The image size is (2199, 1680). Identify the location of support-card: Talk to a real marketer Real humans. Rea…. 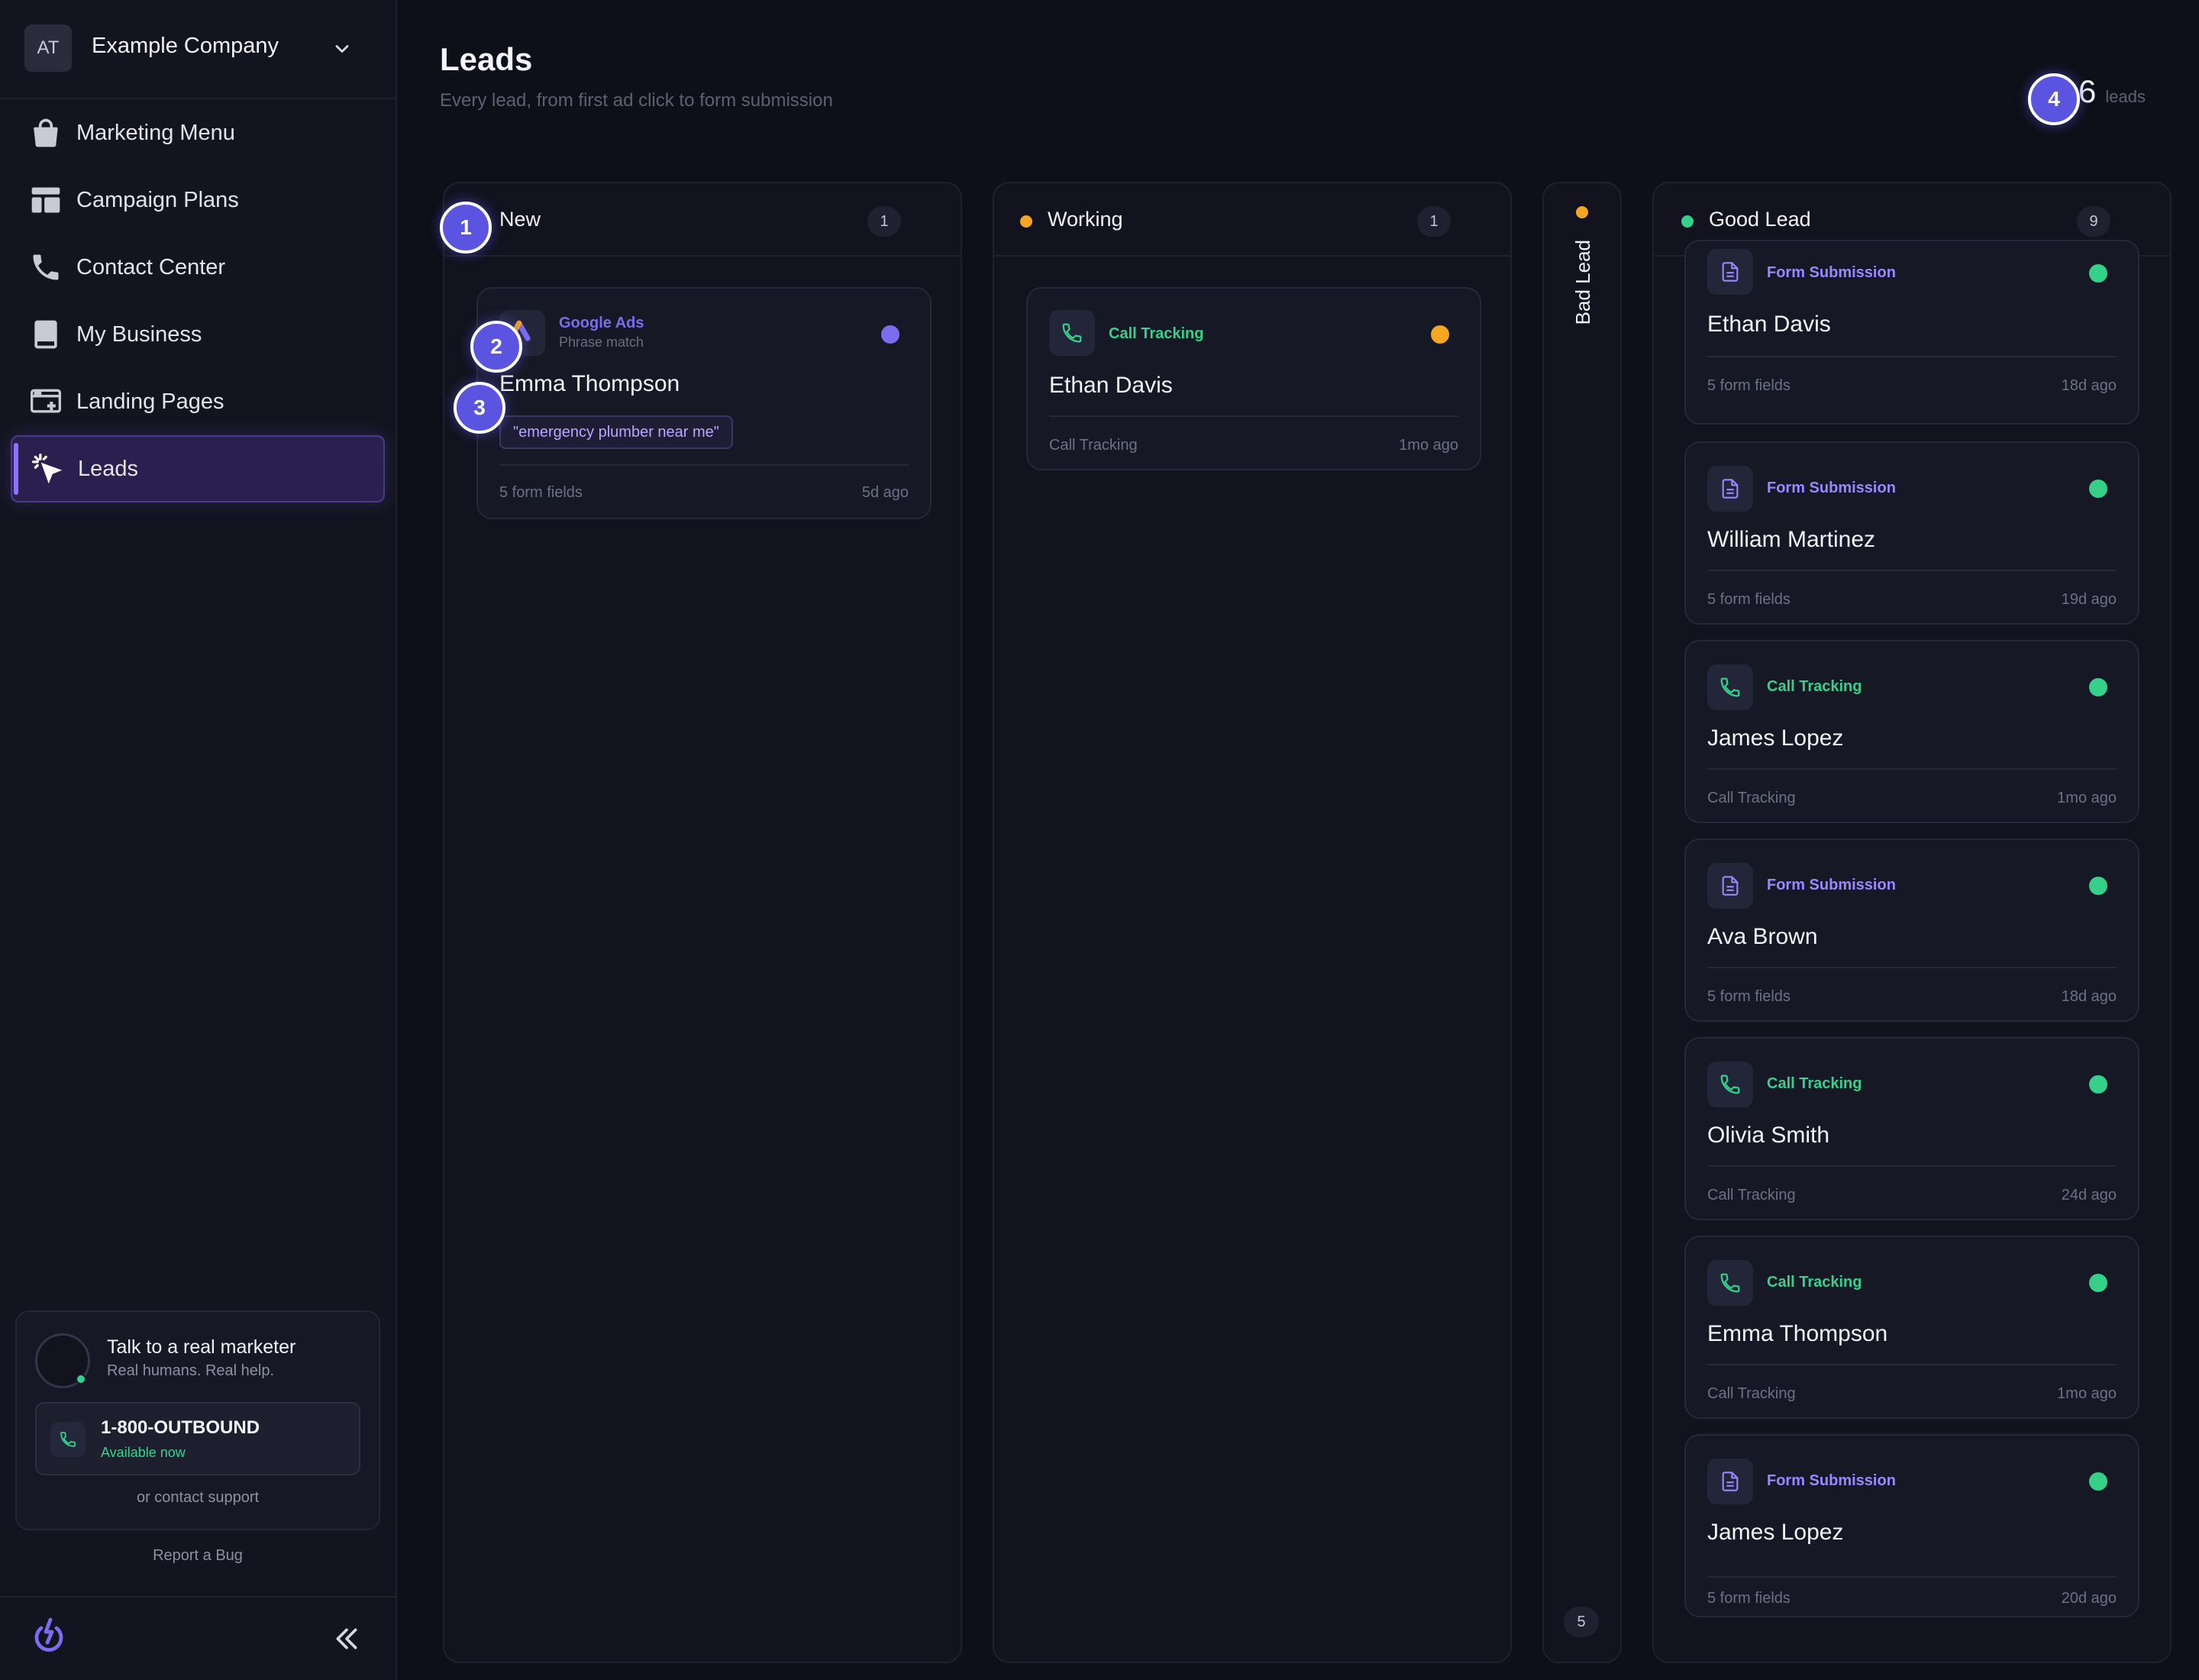
(197, 1420).